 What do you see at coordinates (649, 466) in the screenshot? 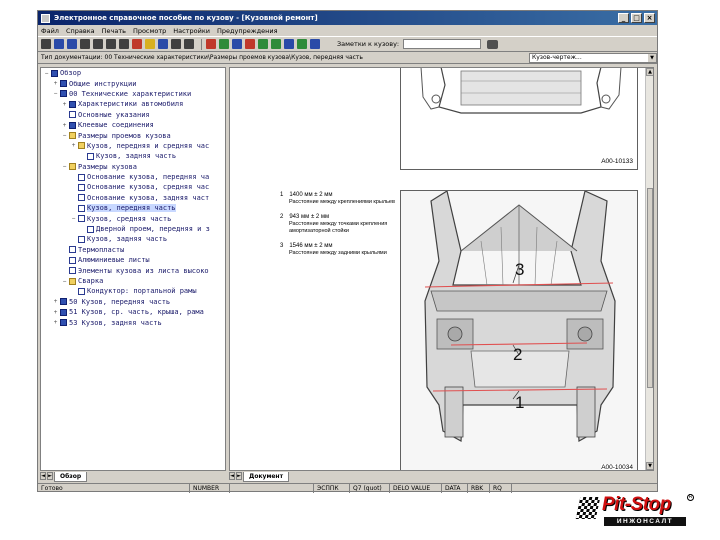
I see `scroll-down-icon: ▼` at bounding box center [649, 466].